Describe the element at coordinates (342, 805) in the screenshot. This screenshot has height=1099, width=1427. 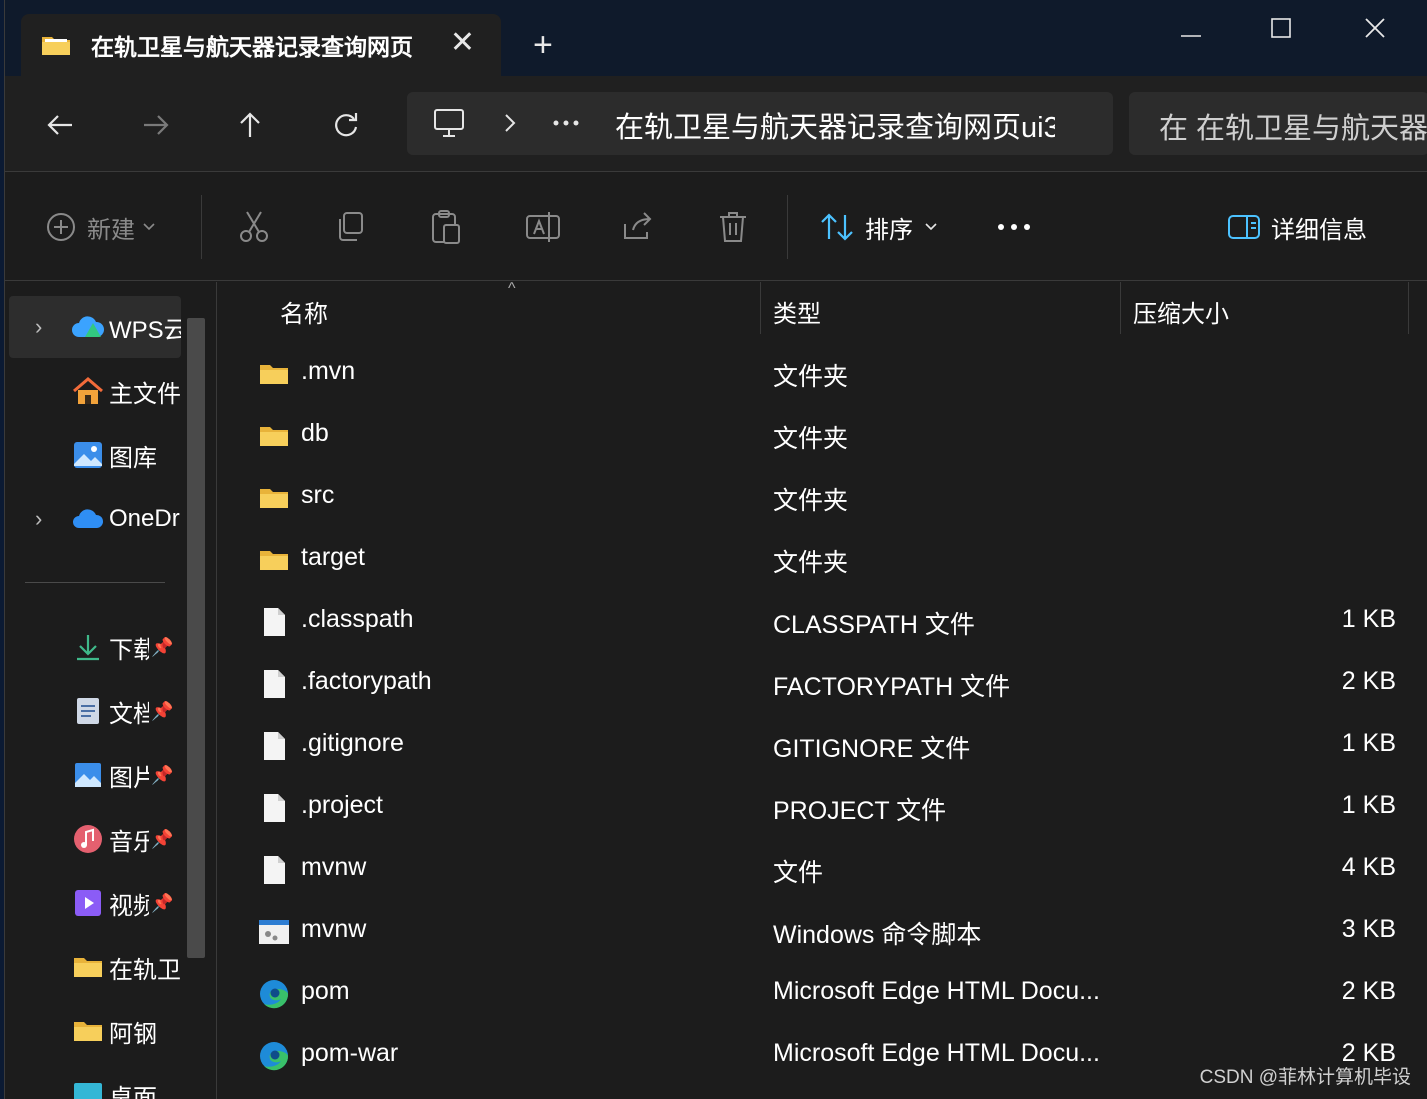
I see `file-name: .project` at that location.